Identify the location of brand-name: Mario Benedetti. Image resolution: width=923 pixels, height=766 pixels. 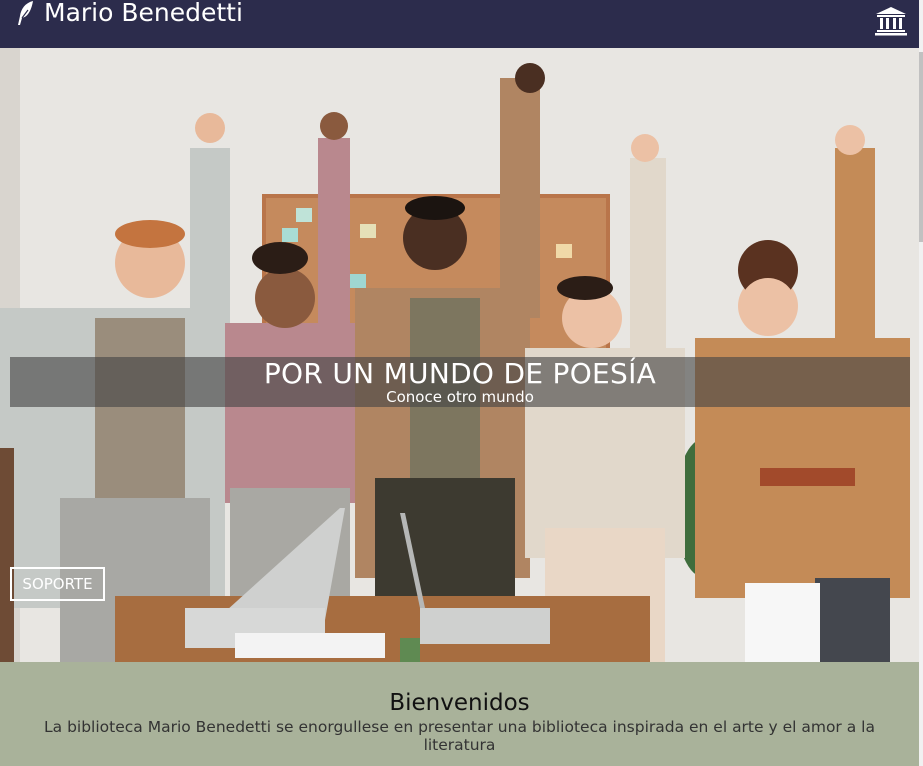
(143, 13).